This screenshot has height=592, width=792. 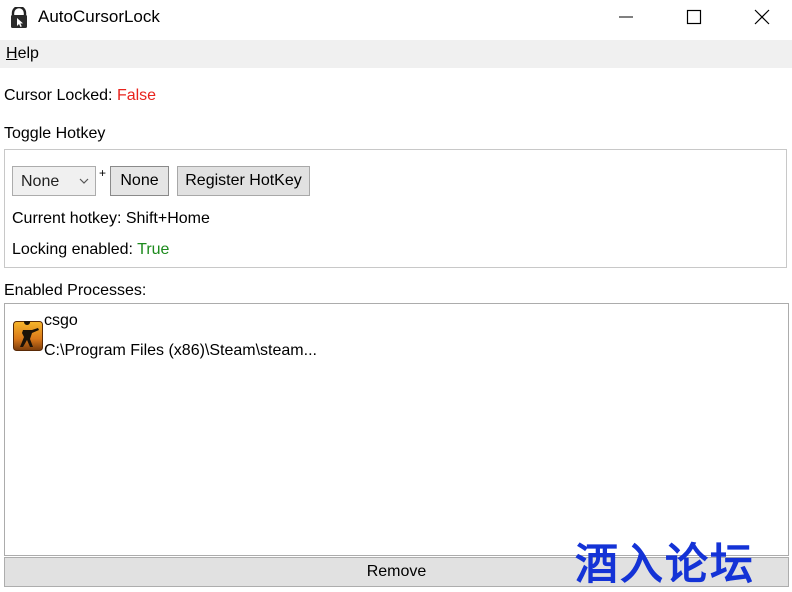 I want to click on chevron-down-icon, so click(x=84, y=181).